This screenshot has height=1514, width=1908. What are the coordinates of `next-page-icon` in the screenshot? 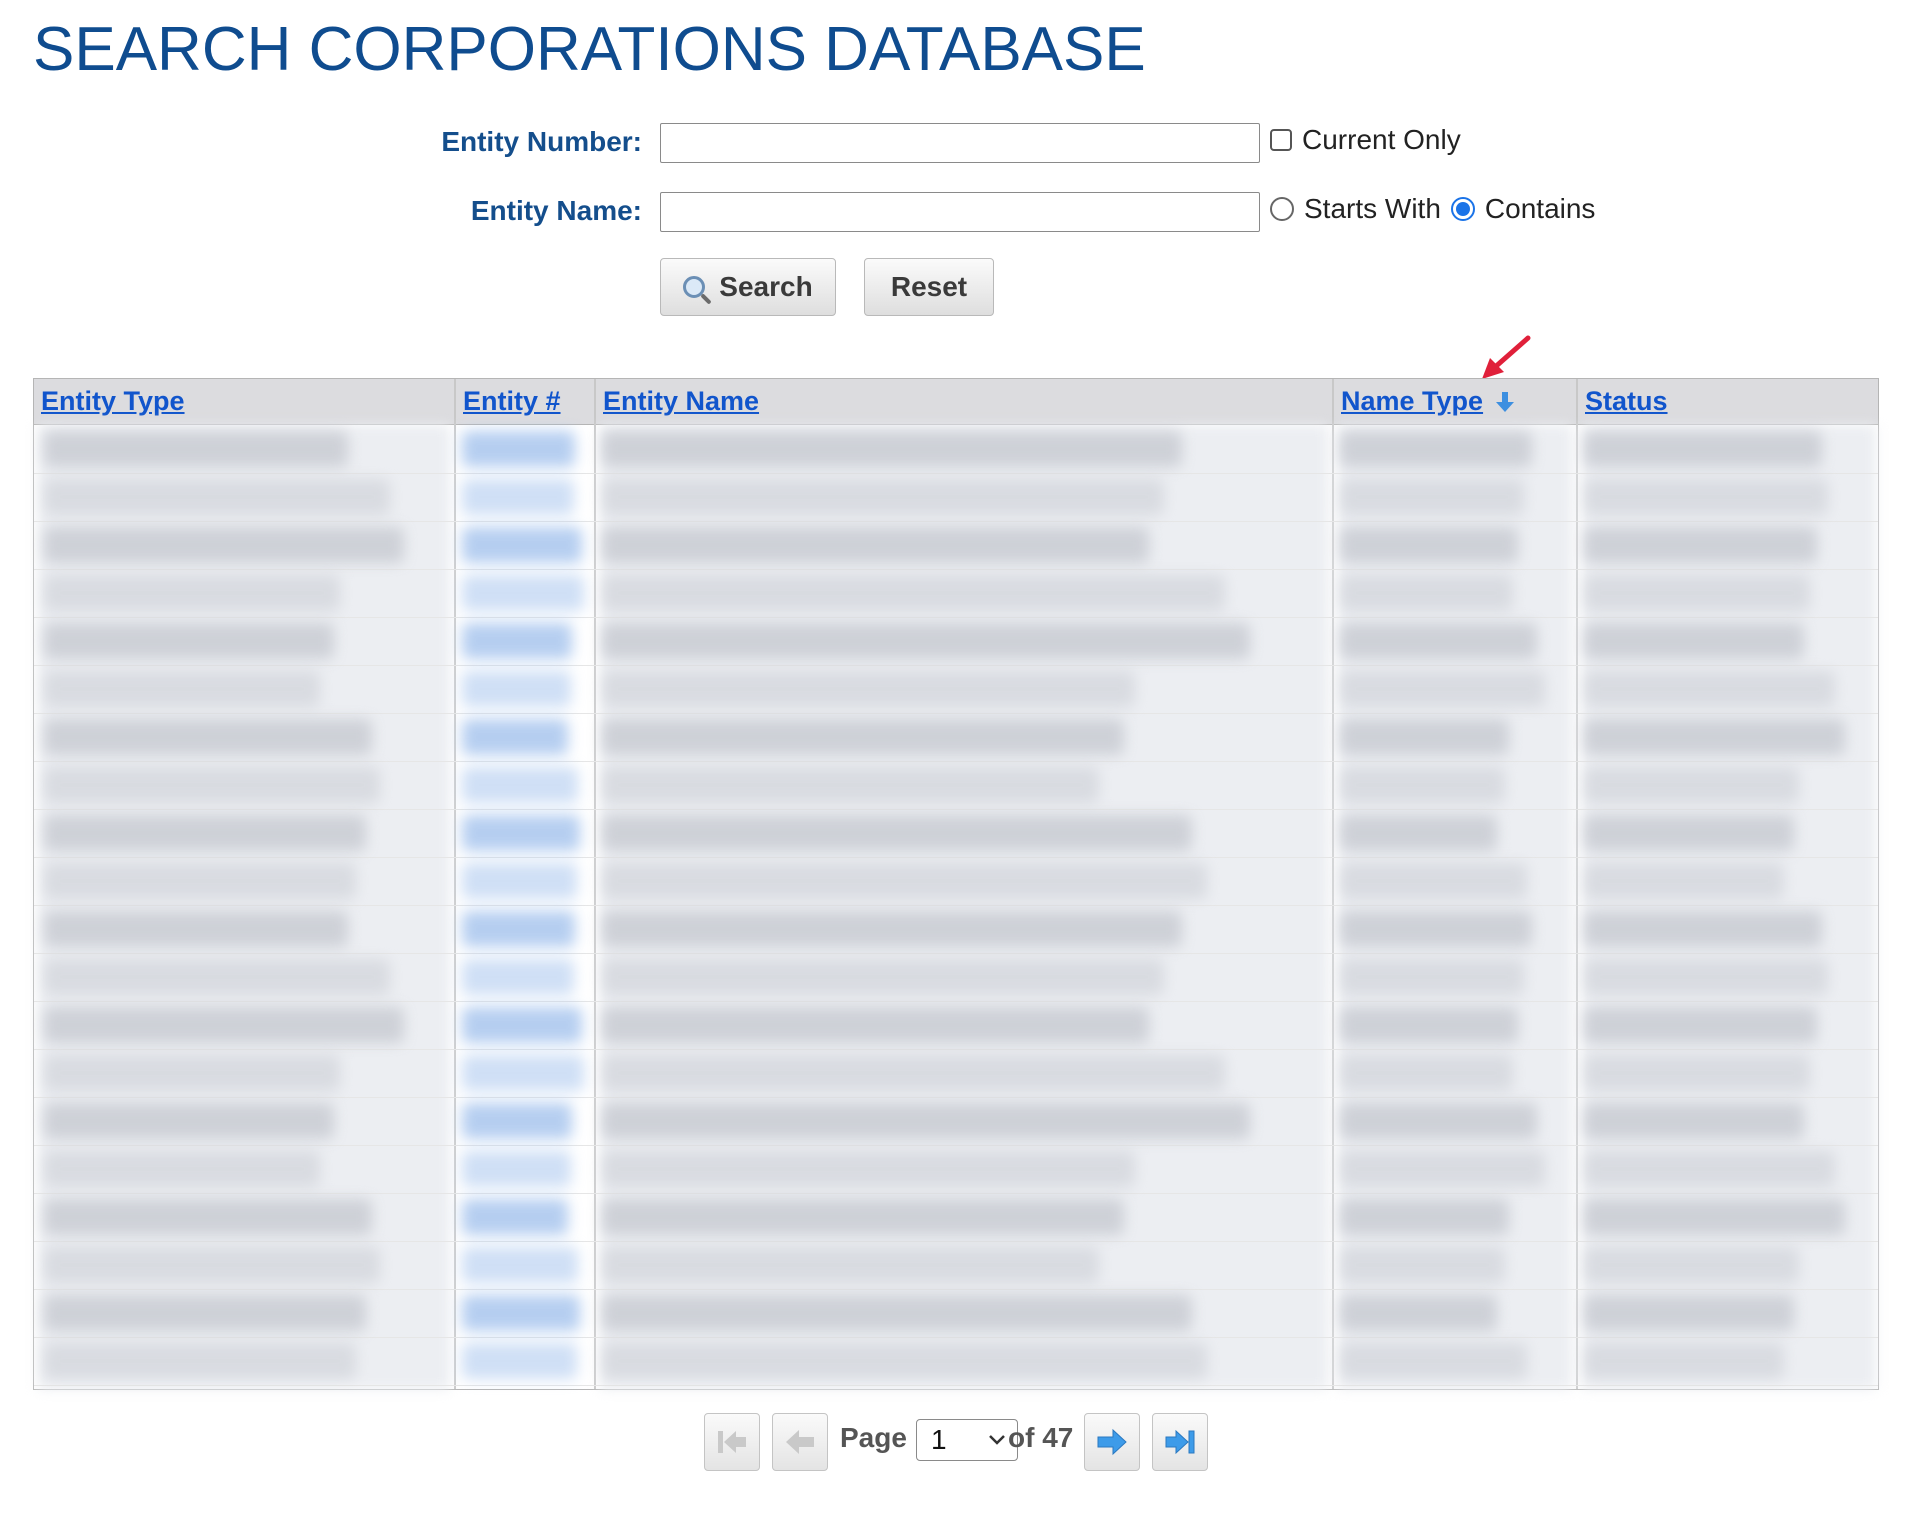 It's located at (1112, 1442).